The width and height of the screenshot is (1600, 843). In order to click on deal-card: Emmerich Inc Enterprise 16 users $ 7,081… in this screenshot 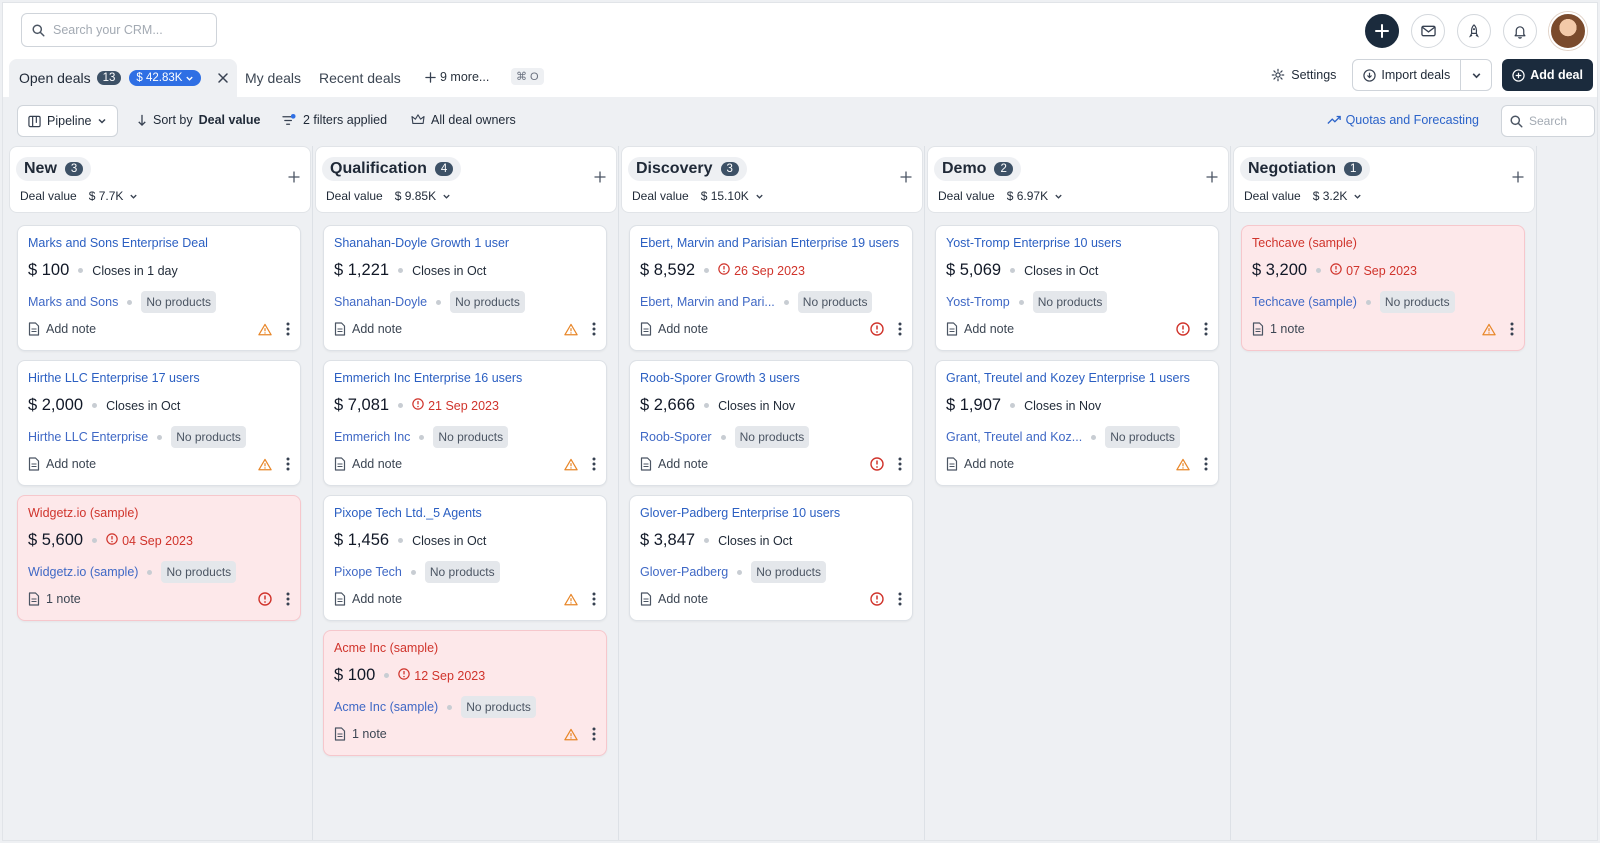, I will do `click(465, 423)`.